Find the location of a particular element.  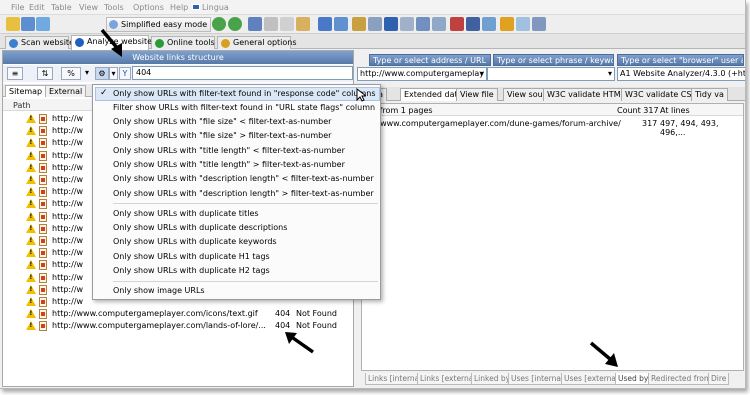

phrase-input: ▾ is located at coordinates (551, 74).